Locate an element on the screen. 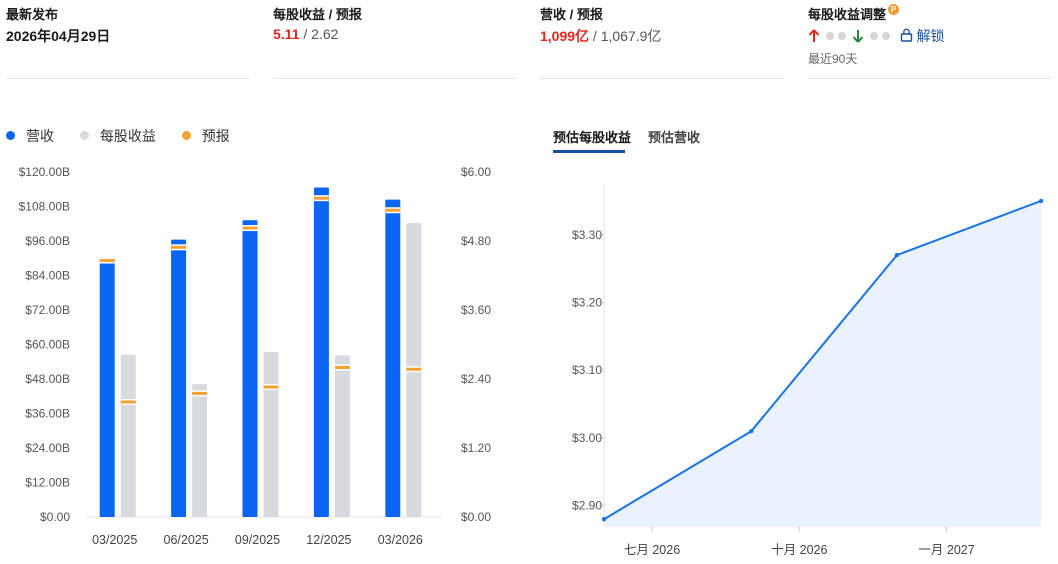 The width and height of the screenshot is (1058, 564). y-left-tick-label: $24.00B is located at coordinates (47, 448).